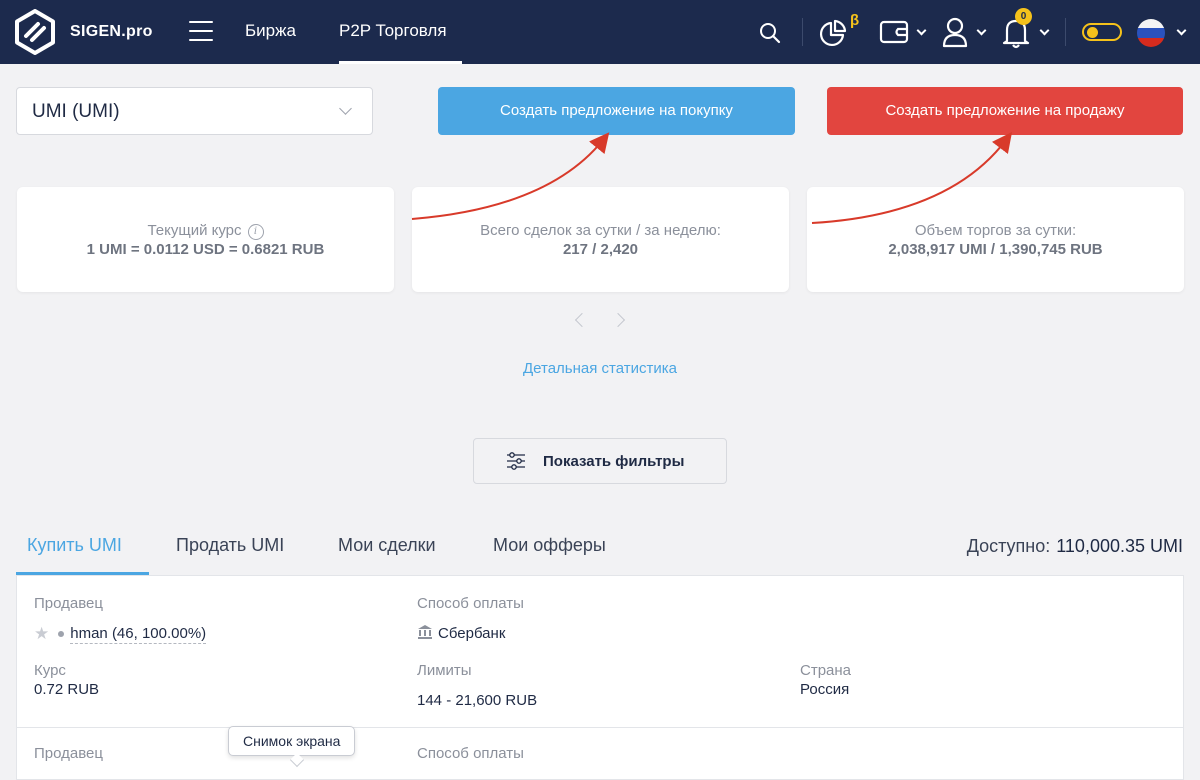 Image resolution: width=1200 pixels, height=780 pixels. What do you see at coordinates (1023, 16) in the screenshot?
I see `notification-badge: 0` at bounding box center [1023, 16].